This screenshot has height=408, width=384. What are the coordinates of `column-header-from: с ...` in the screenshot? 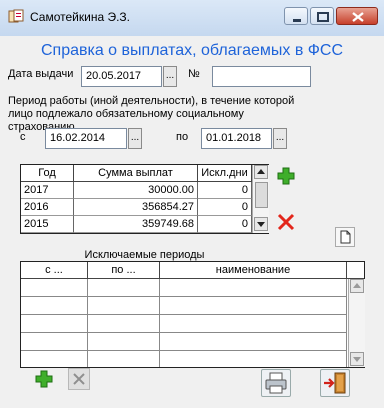 It's located at (54, 270).